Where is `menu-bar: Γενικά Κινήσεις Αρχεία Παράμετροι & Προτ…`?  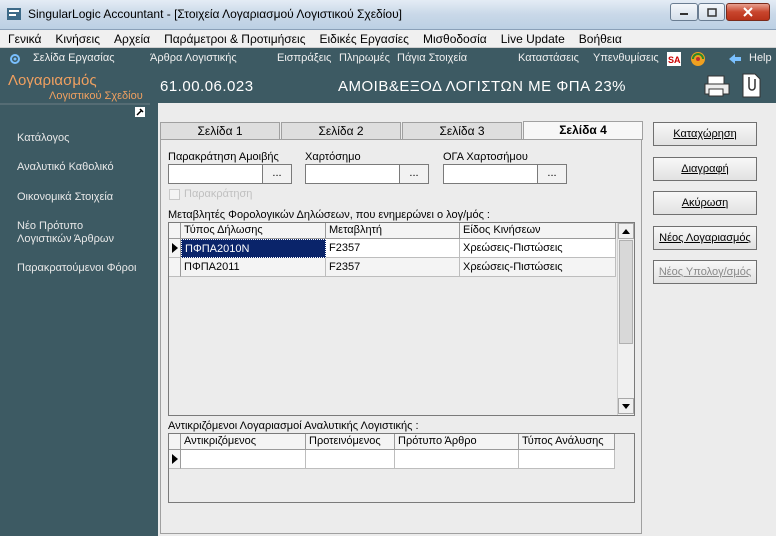
menu-bar: Γενικά Κινήσεις Αρχεία Παράμετροι & Προτ… is located at coordinates (388, 39).